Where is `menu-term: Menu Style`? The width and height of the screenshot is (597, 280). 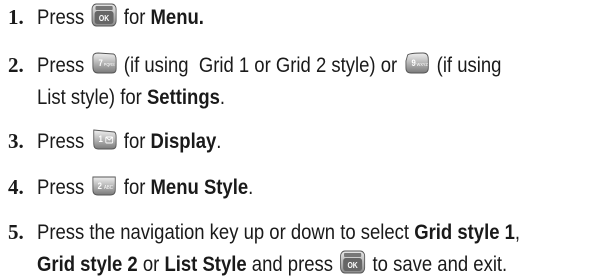
menu-term: Menu Style is located at coordinates (199, 187).